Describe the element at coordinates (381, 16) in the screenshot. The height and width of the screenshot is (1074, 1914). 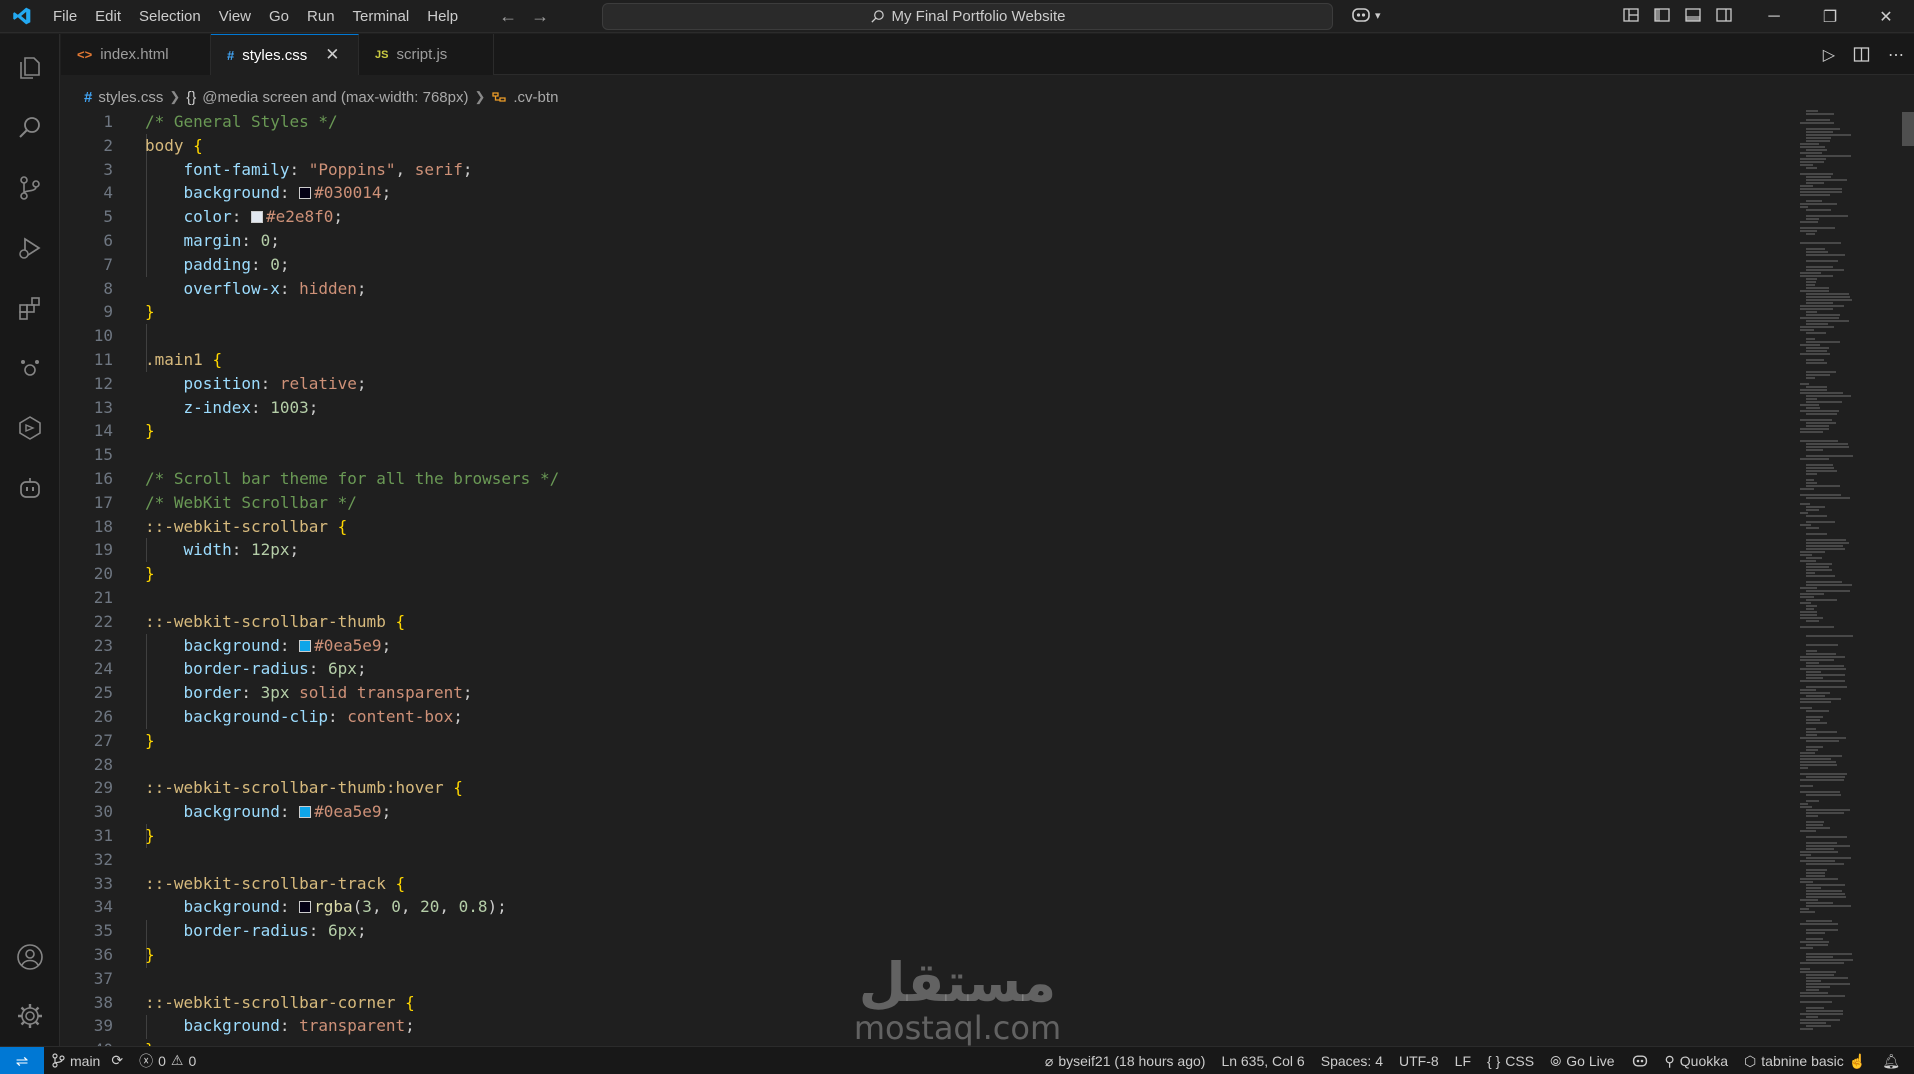
I see `menu-terminal: Terminal` at that location.